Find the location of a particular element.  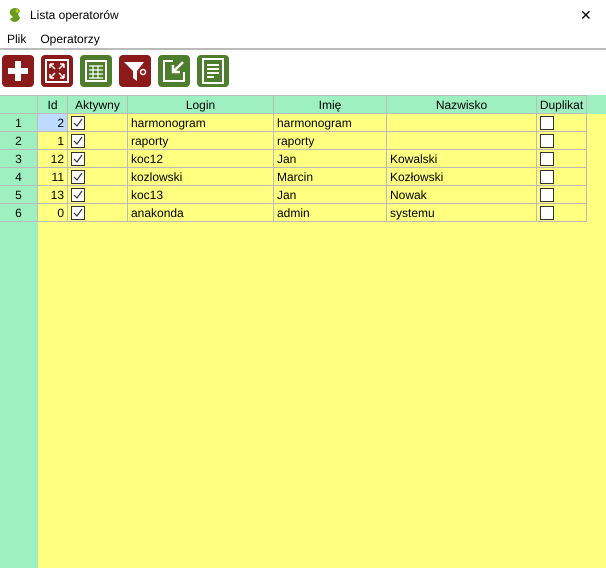

expand-icon is located at coordinates (57, 71).